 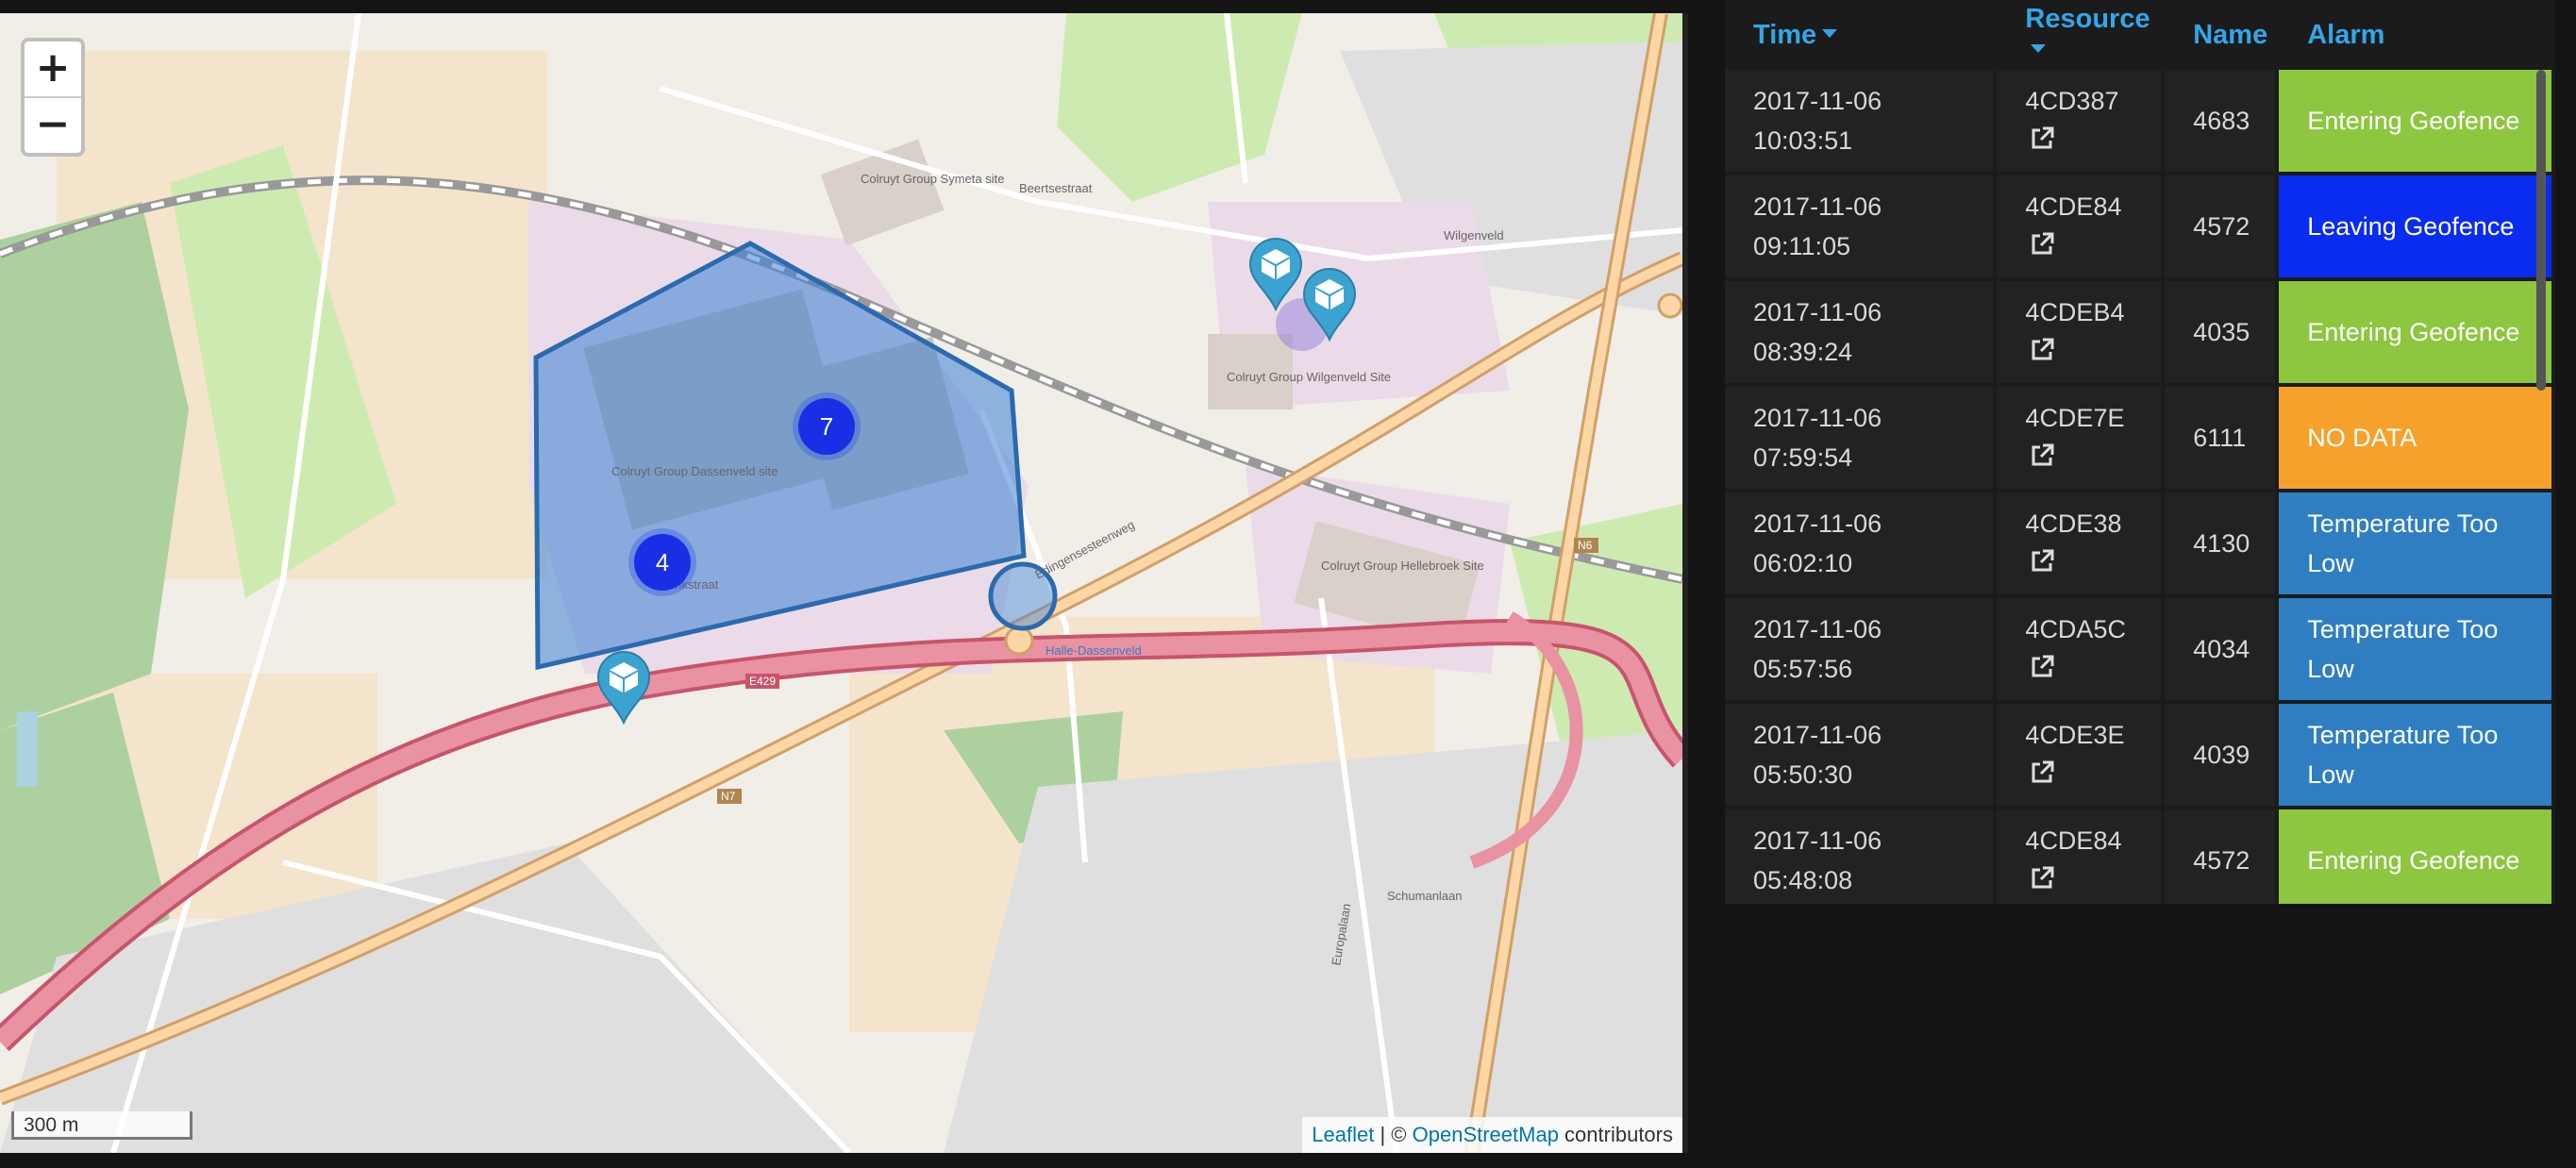 I want to click on zoom-in-button: +, so click(x=53, y=69).